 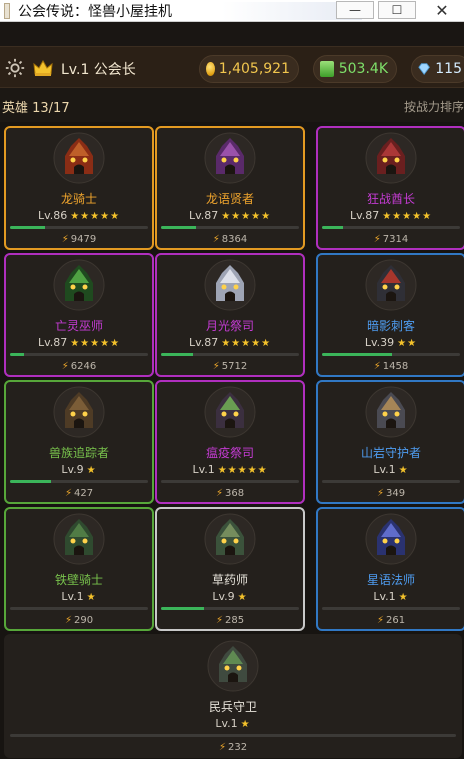 I want to click on hero-level-text: Lv.86, so click(x=52, y=215).